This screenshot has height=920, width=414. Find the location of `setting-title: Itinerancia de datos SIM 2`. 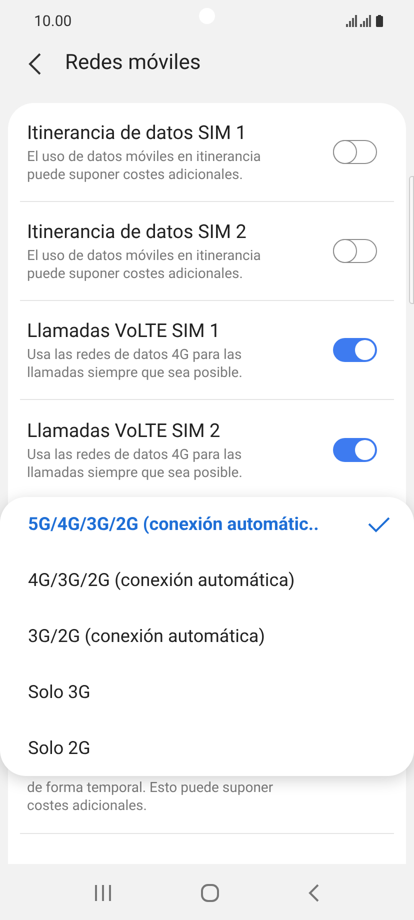

setting-title: Itinerancia de datos SIM 2 is located at coordinates (137, 232).